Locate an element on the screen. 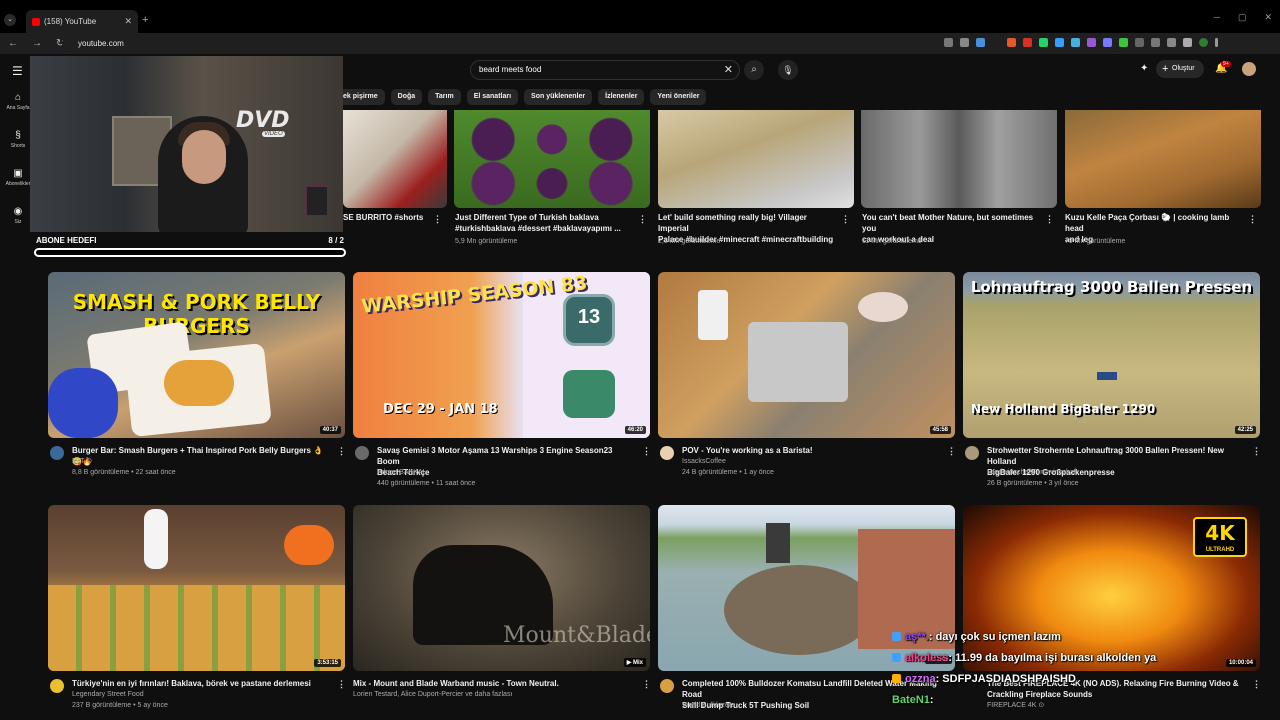 This screenshot has height=720, width=1280. video-meta: 24 B görüntüleme • 1 ay önce is located at coordinates (728, 472).